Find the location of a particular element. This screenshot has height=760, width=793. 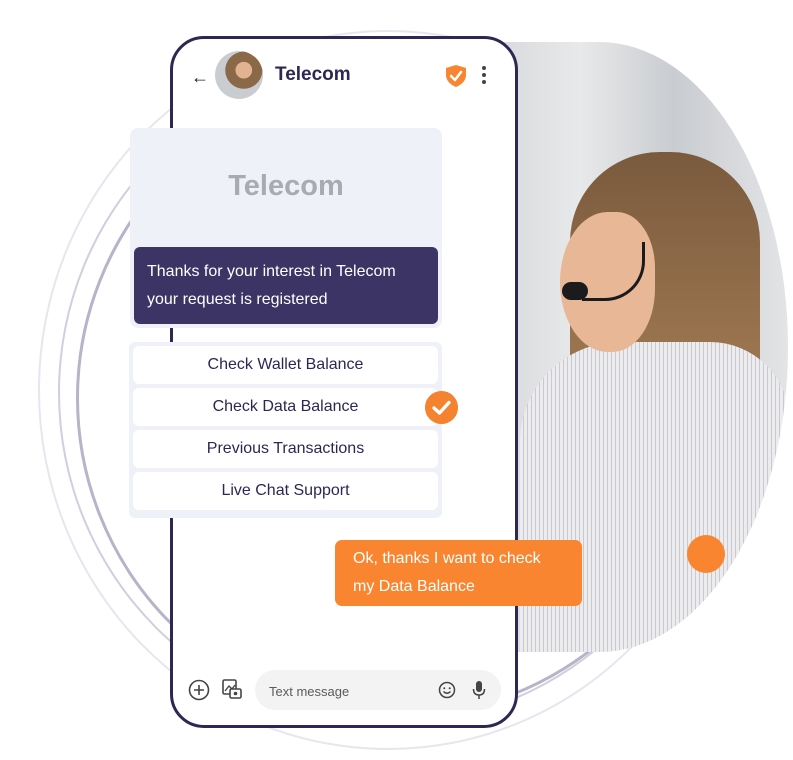

option-check-data-balance: Check Data Balance is located at coordinates (285, 407).